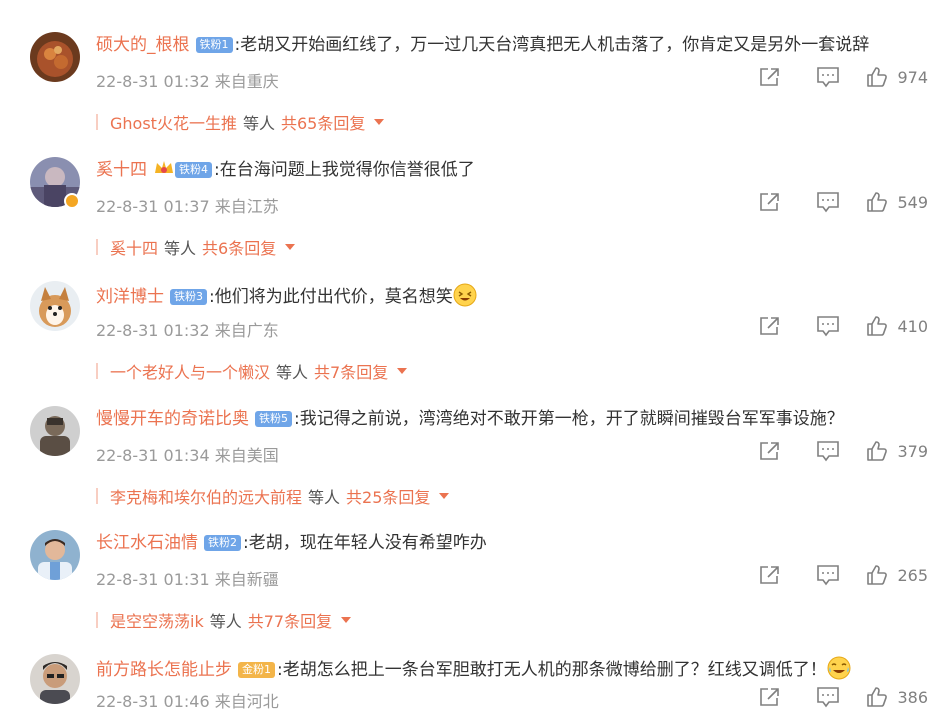 The image size is (944, 710). Describe the element at coordinates (290, 620) in the screenshot. I see `reply-count-link: 共77条回复` at that location.